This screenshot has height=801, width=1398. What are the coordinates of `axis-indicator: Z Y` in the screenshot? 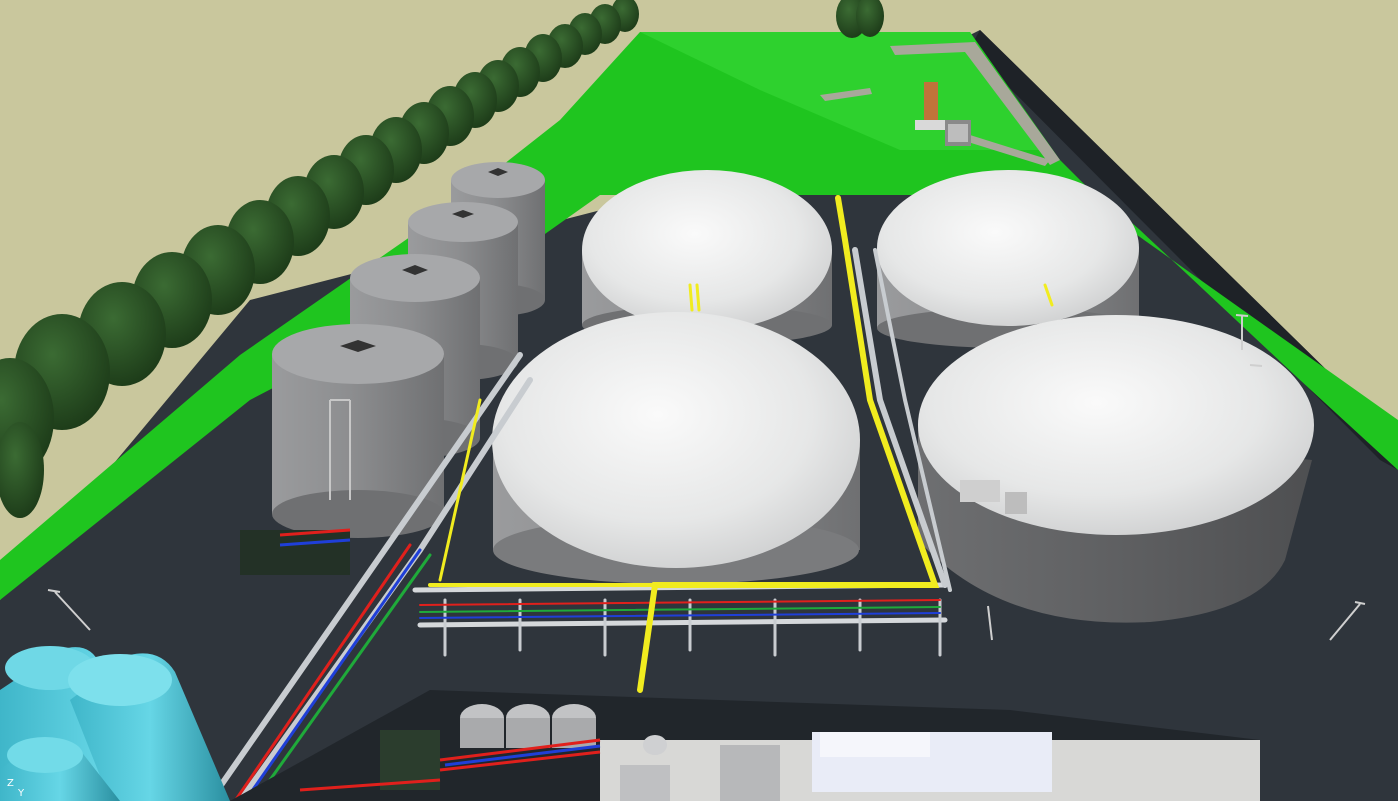 It's located at (21, 790).